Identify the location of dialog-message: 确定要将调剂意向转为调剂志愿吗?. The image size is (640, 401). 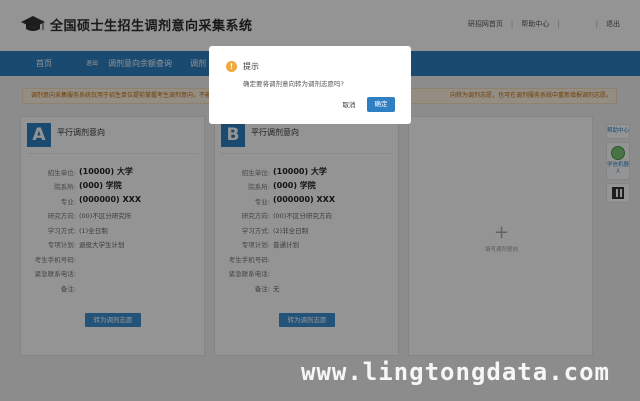
(293, 84).